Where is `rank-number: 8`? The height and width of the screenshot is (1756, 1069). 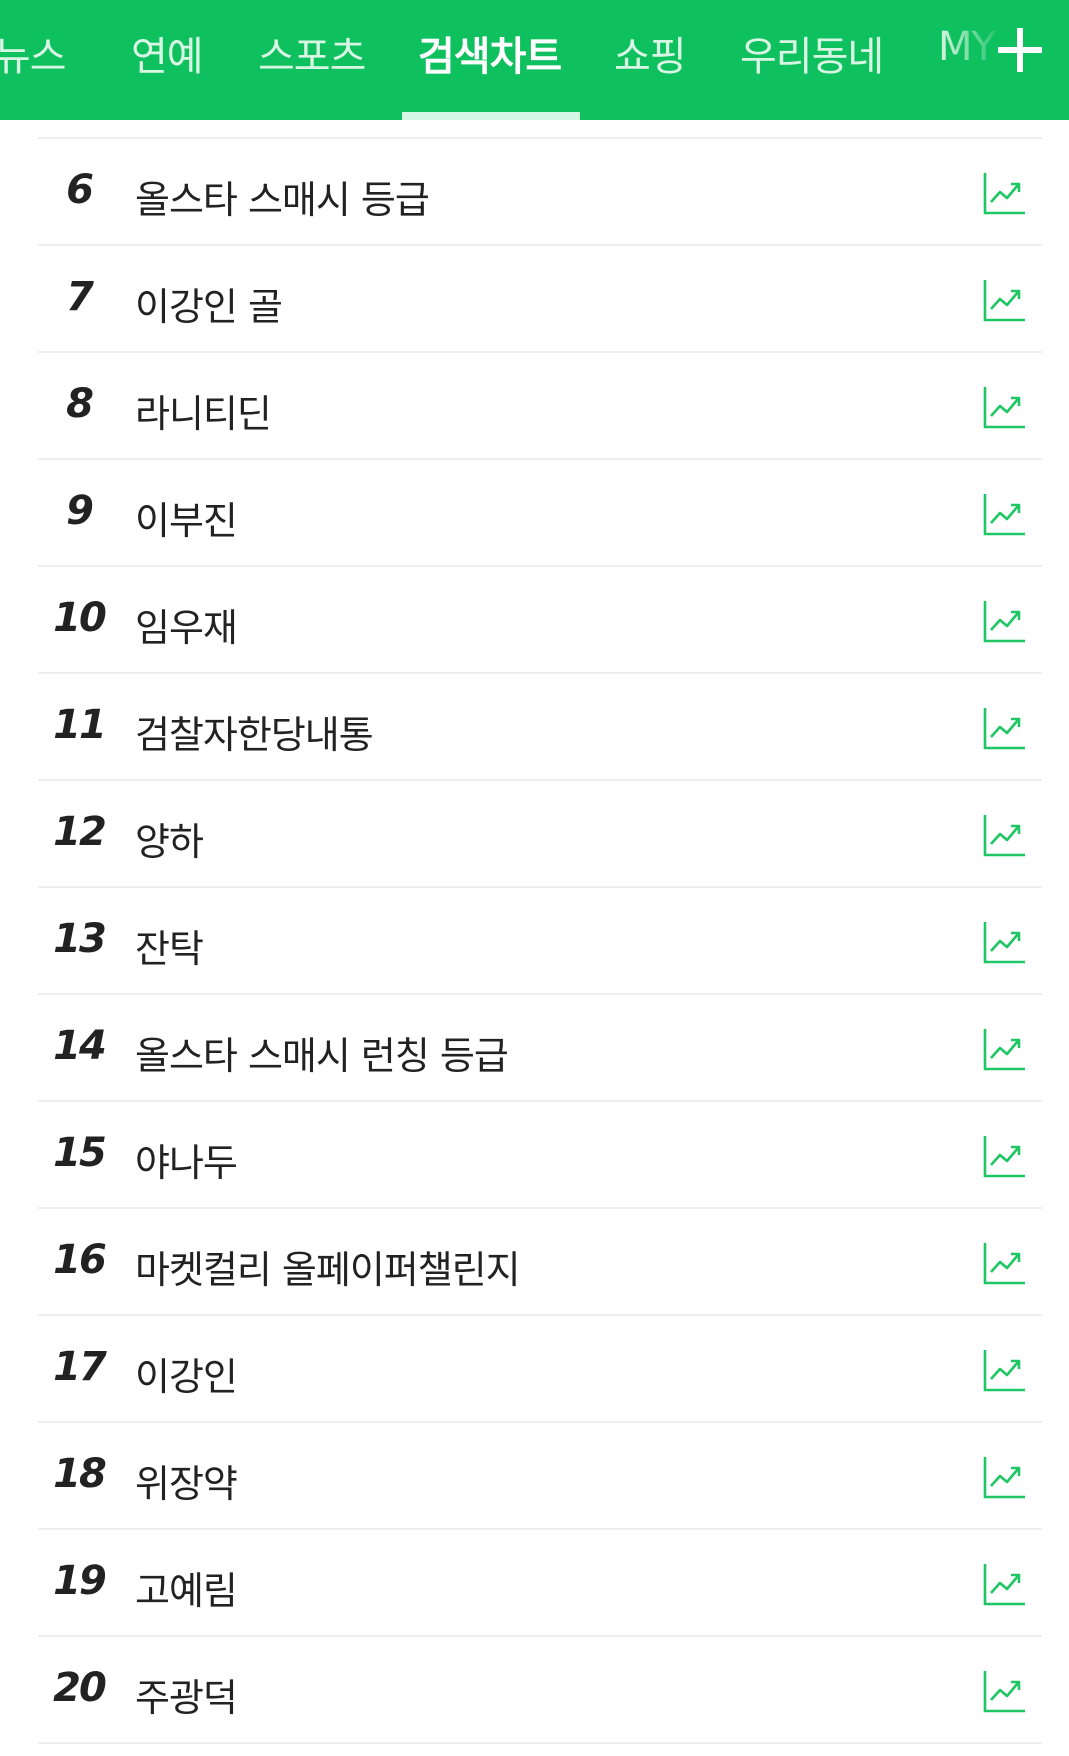
rank-number: 8 is located at coordinates (80, 404).